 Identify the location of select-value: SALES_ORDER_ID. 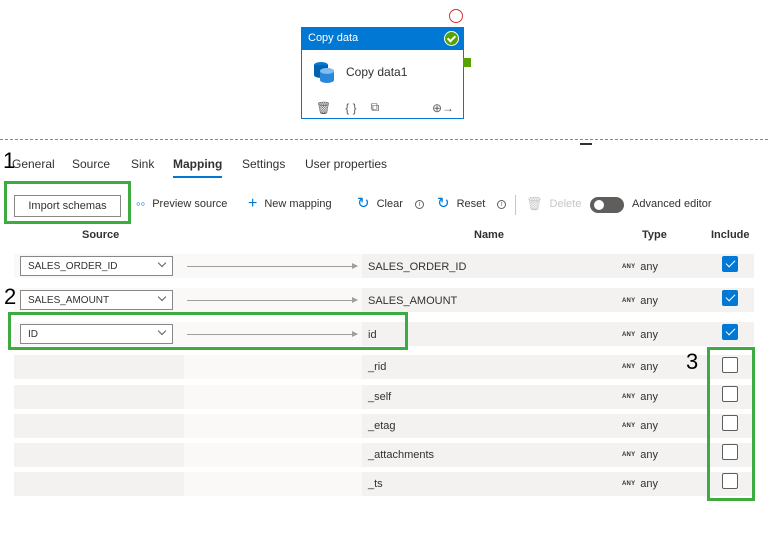
(73, 266).